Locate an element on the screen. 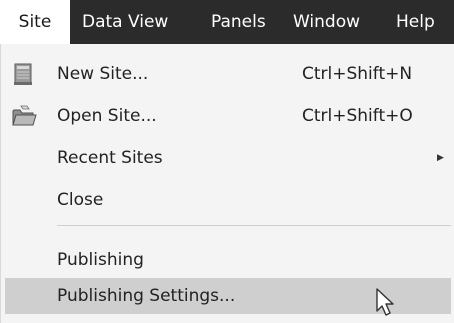 This screenshot has height=323, width=454. menu-bar: Site Data View Panels Window Help is located at coordinates (227, 22).